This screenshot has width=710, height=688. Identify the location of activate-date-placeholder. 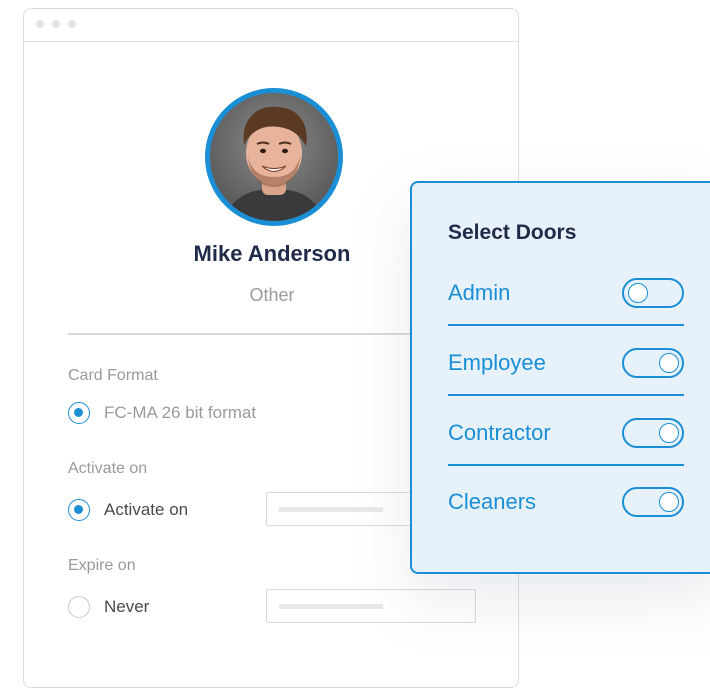
(331, 509).